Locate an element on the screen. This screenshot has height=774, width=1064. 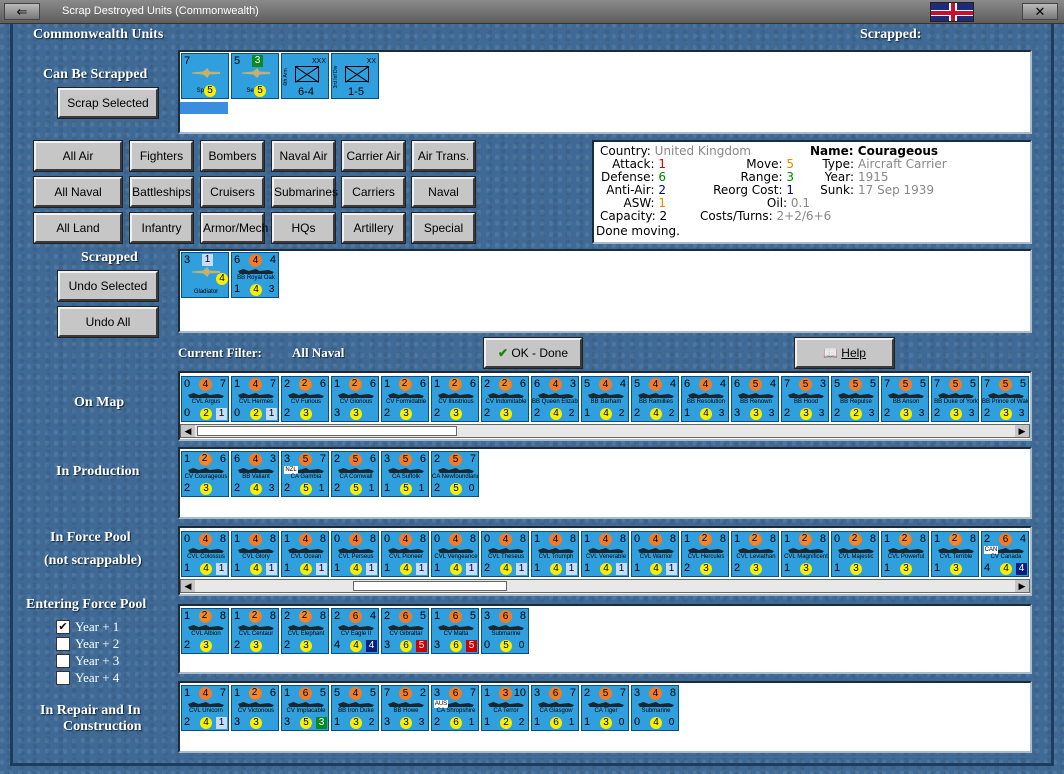
unit-counter: 3 6 8 Submarine 0 5 0 is located at coordinates (505, 631).